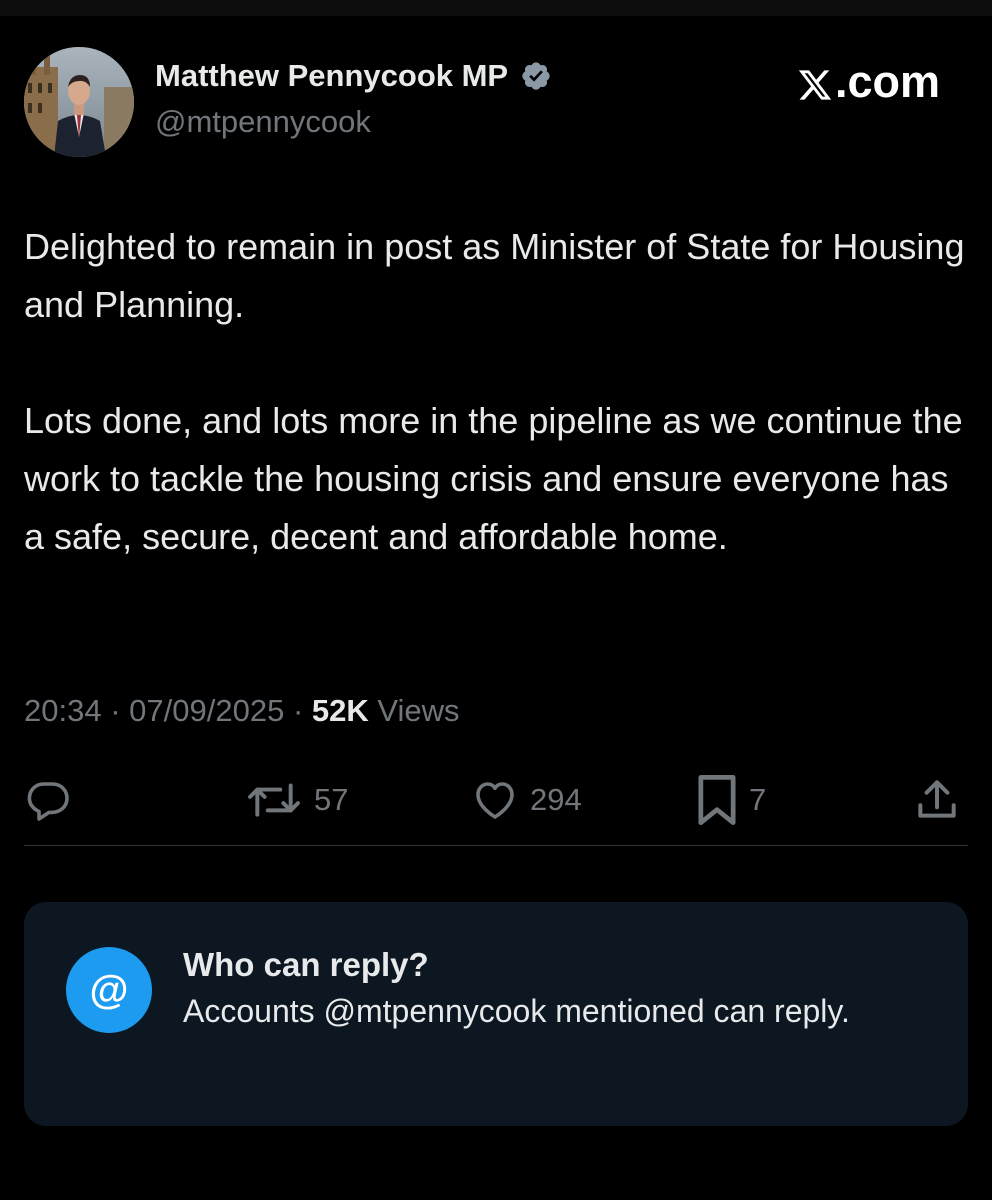  What do you see at coordinates (758, 799) in the screenshot?
I see `bookmark-count: 7` at bounding box center [758, 799].